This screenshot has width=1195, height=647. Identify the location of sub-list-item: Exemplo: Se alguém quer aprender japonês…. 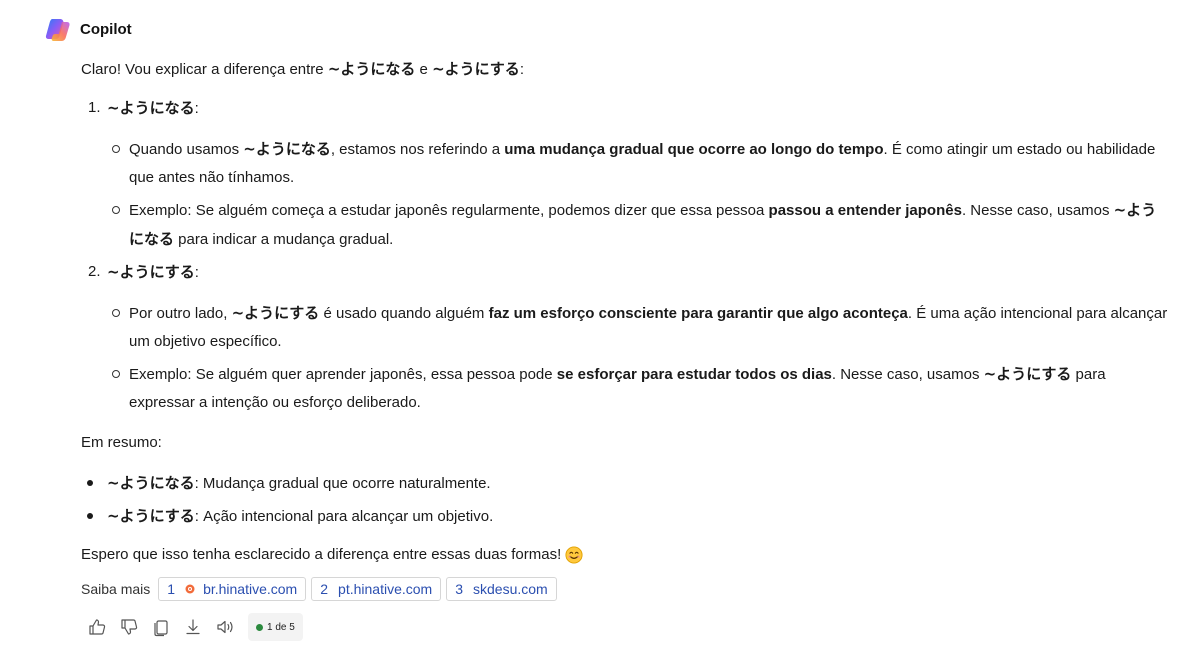
(639, 388).